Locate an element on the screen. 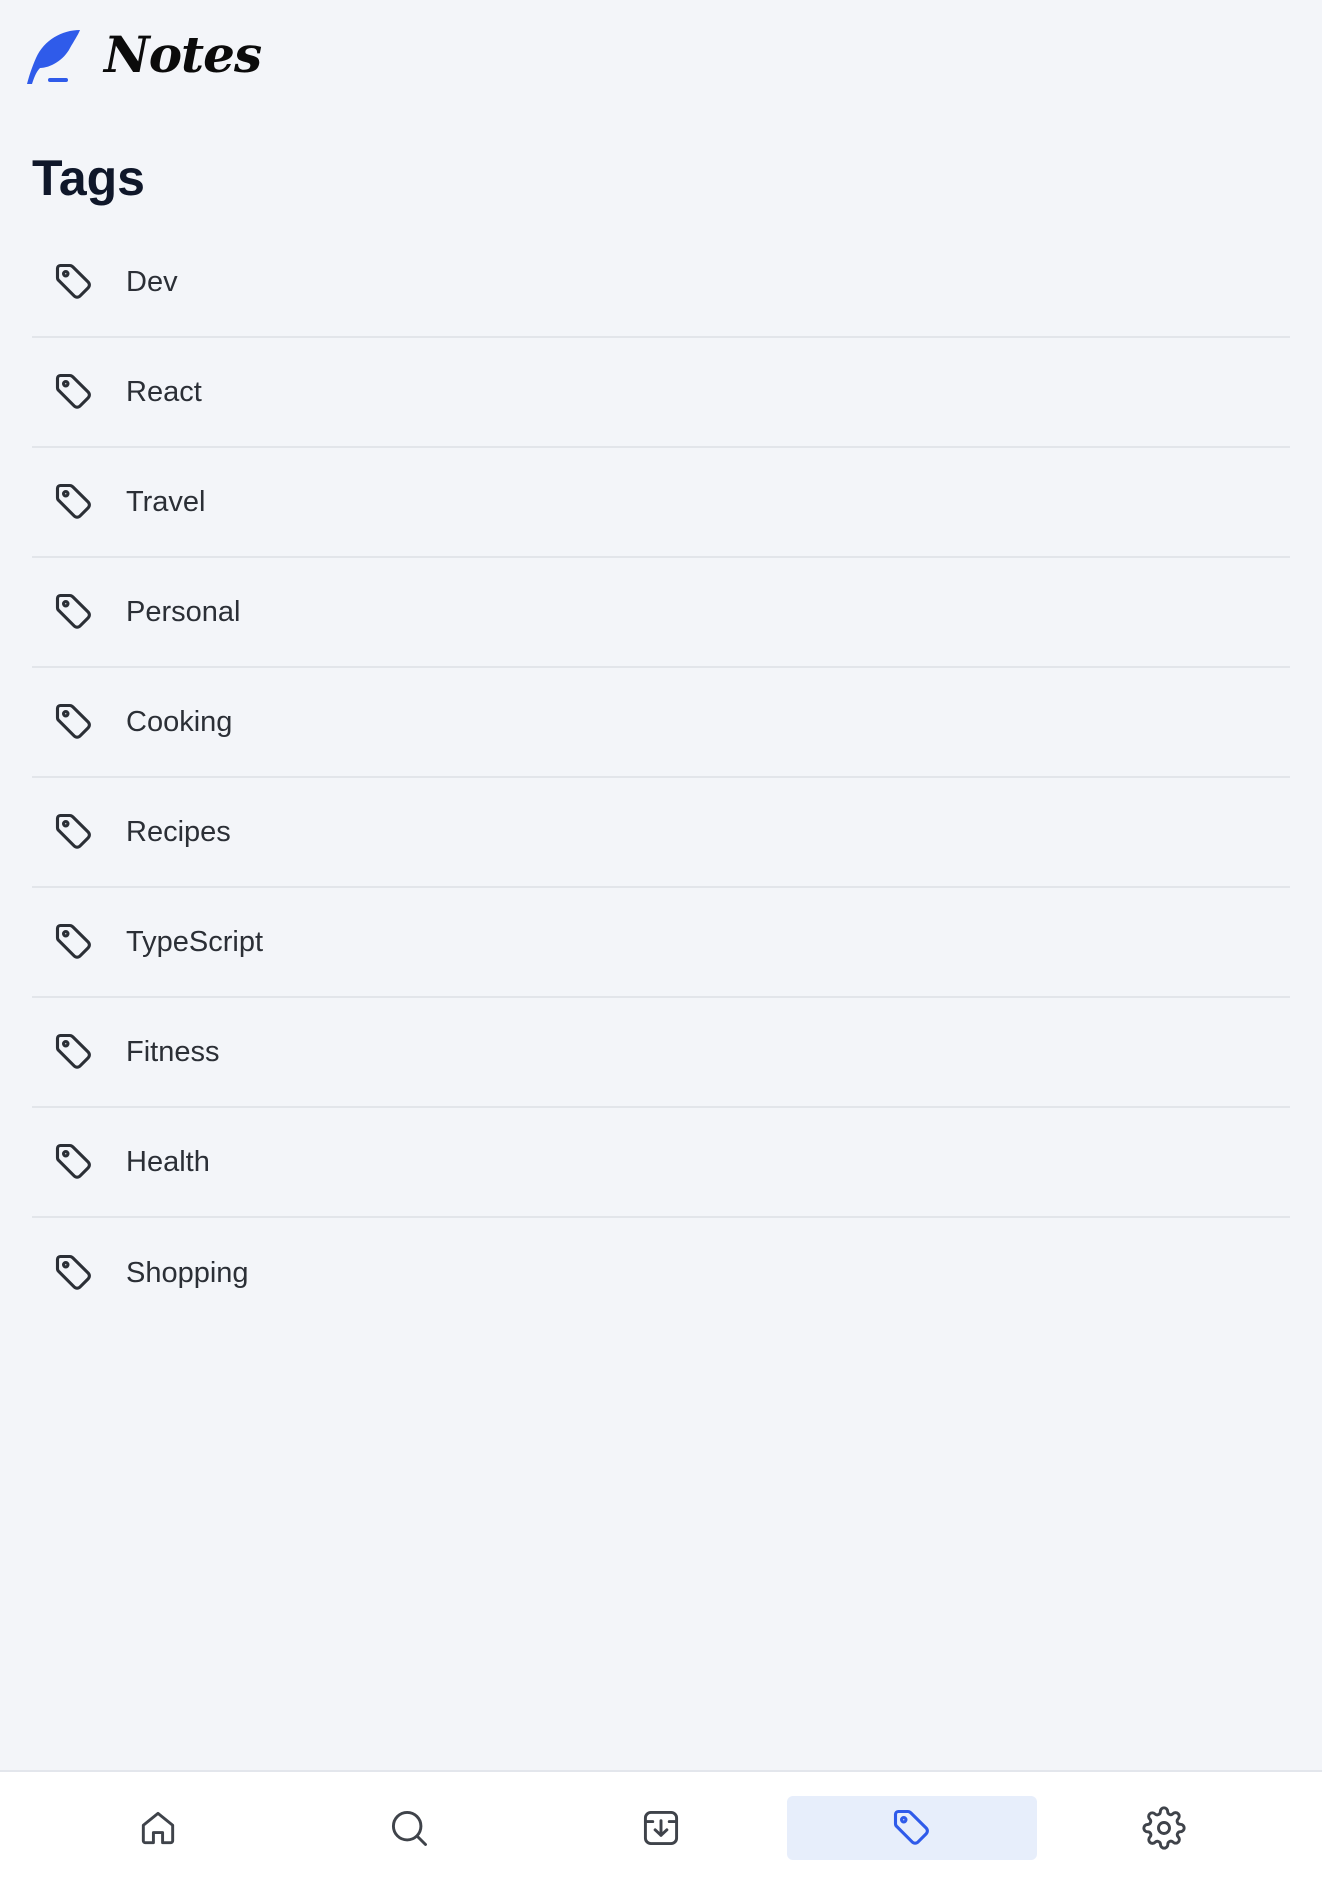  tag-item-shopping: Shopping is located at coordinates (661, 1273).